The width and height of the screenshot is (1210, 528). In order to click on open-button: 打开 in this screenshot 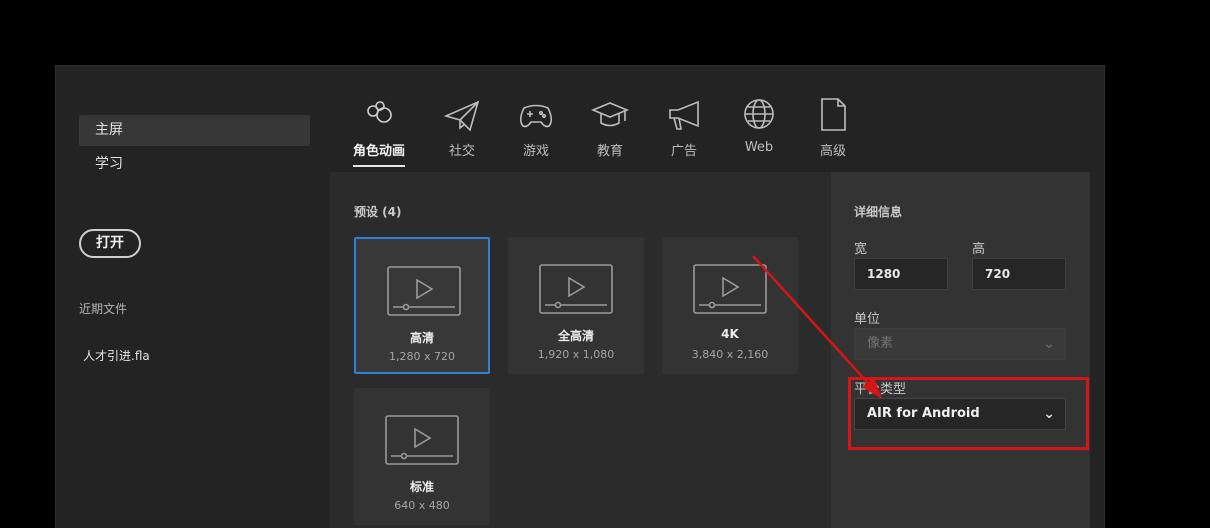, I will do `click(110, 243)`.